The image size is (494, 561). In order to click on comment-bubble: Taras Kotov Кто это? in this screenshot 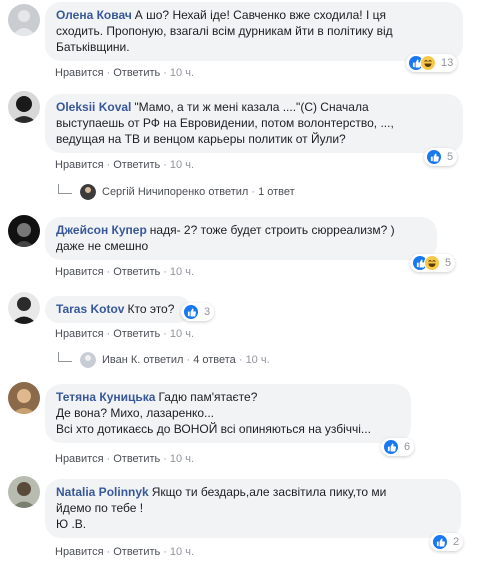, I will do `click(118, 309)`.